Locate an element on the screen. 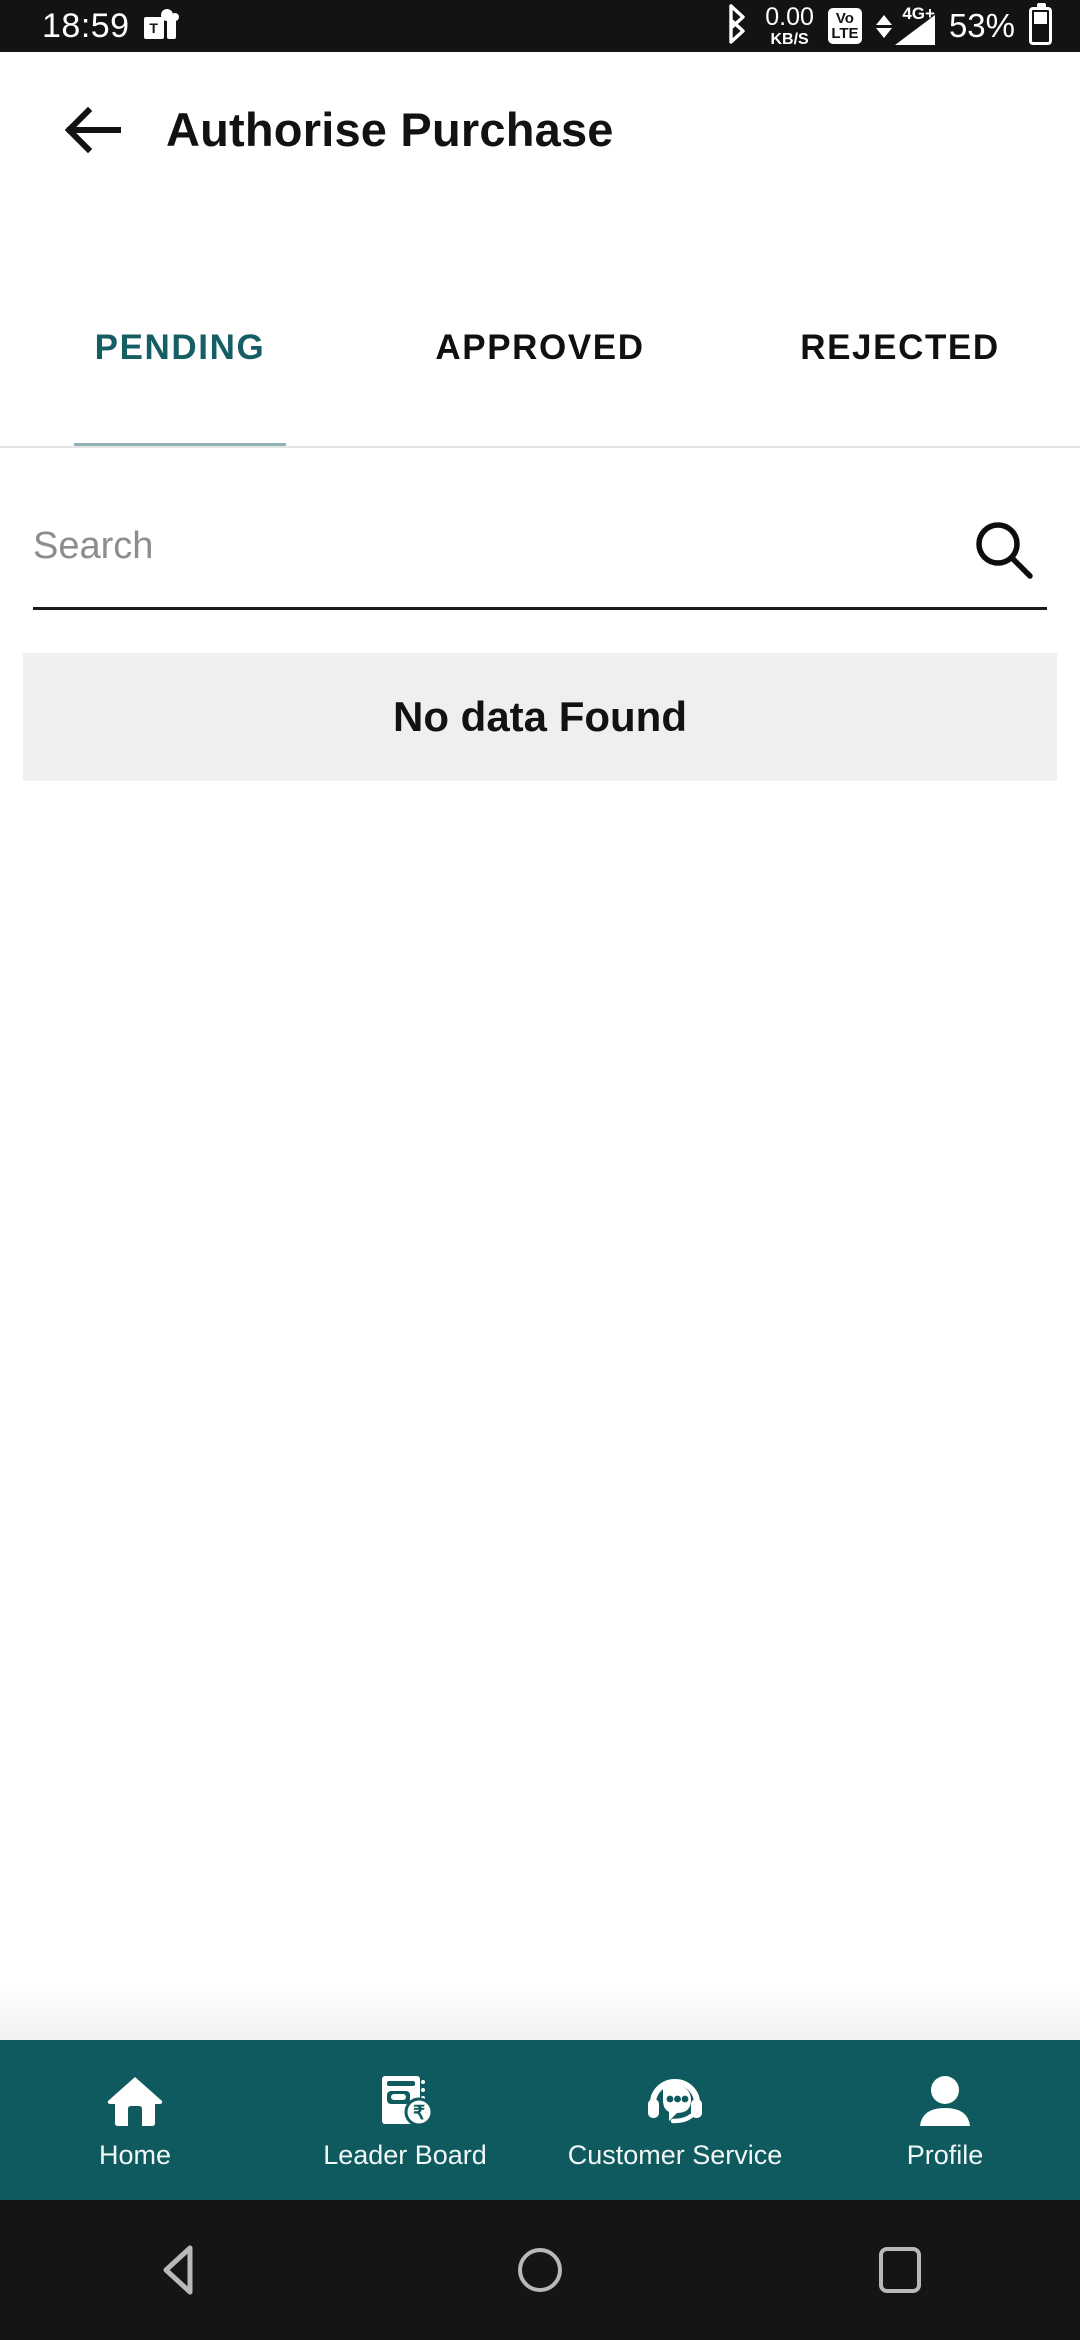  back-button is located at coordinates (93, 130).